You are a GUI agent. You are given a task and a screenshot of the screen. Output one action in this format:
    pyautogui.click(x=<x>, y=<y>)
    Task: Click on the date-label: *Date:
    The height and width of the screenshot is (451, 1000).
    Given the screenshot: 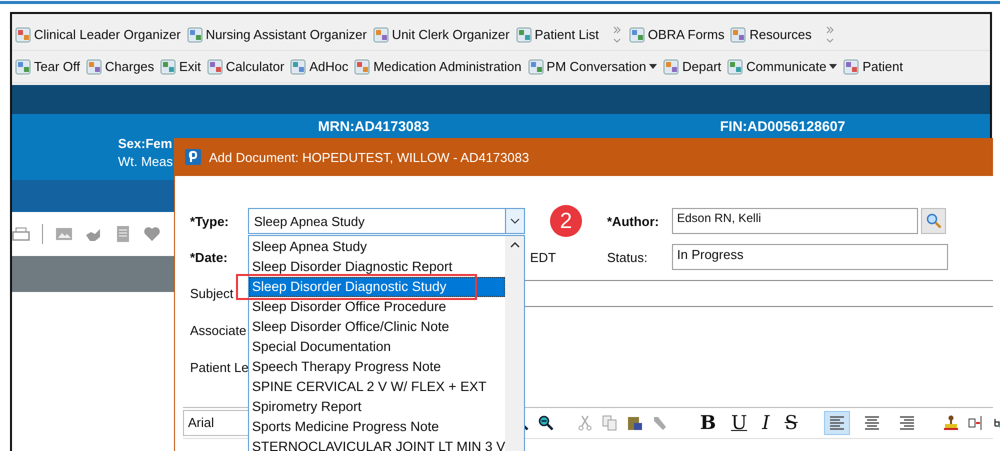 What is the action you would take?
    pyautogui.click(x=209, y=257)
    